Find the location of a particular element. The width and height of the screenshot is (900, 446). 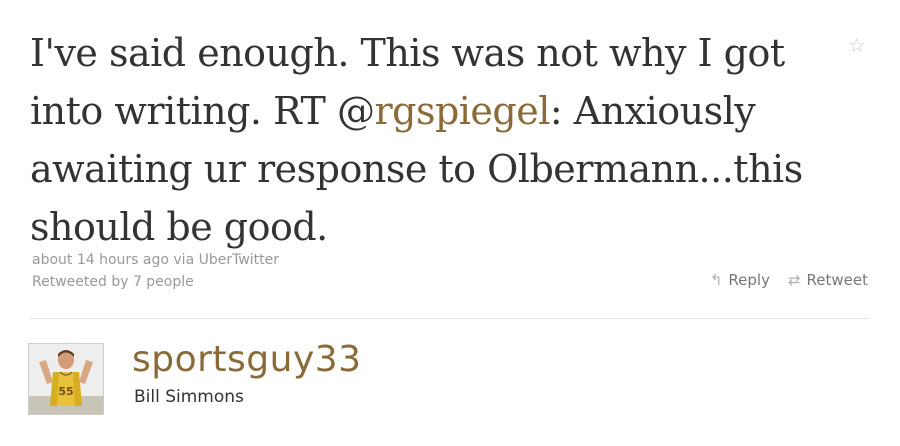

reply-arrow-icon: ↰ is located at coordinates (716, 280).